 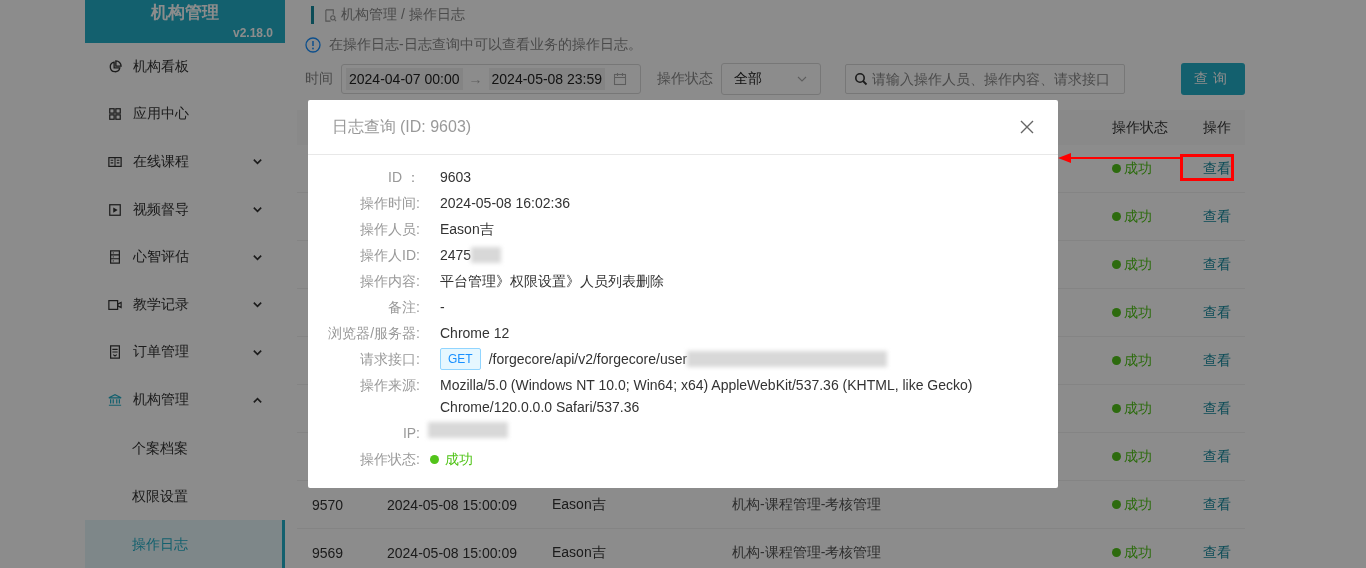 What do you see at coordinates (460, 359) in the screenshot?
I see `method-tag: GET` at bounding box center [460, 359].